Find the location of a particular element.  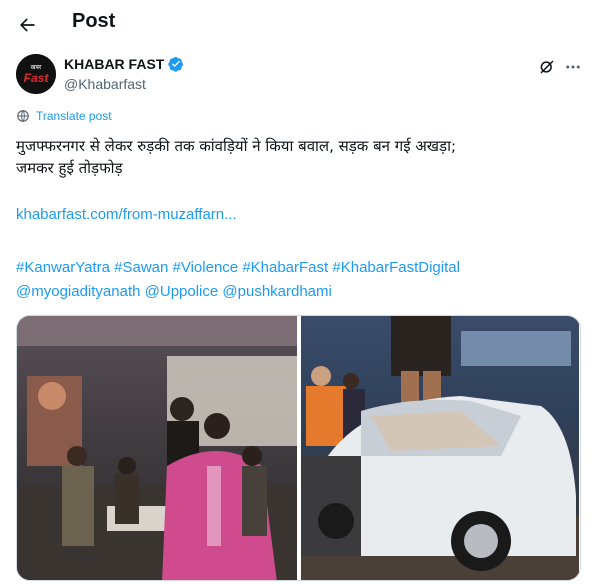

translate-icon is located at coordinates (23, 116).